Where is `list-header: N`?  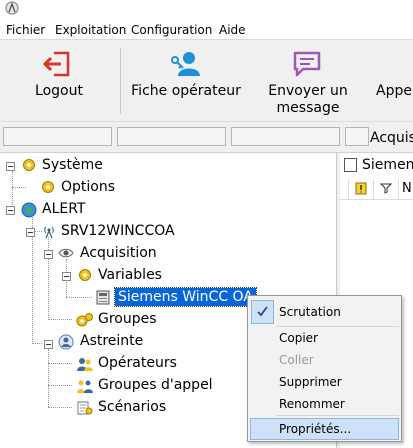
list-header: N is located at coordinates (376, 189).